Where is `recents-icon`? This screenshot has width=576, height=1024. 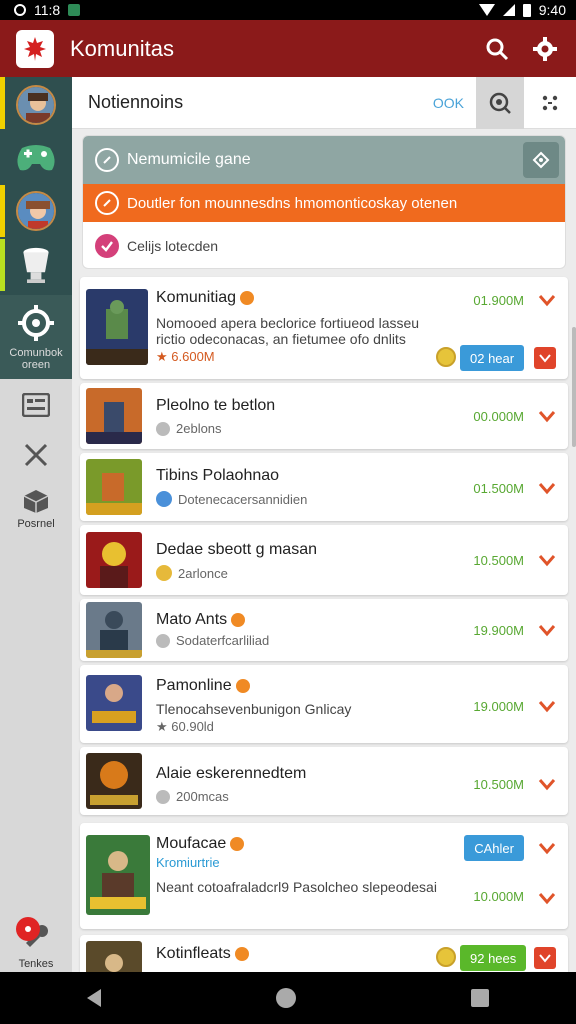
recents-icon is located at coordinates (479, 998).